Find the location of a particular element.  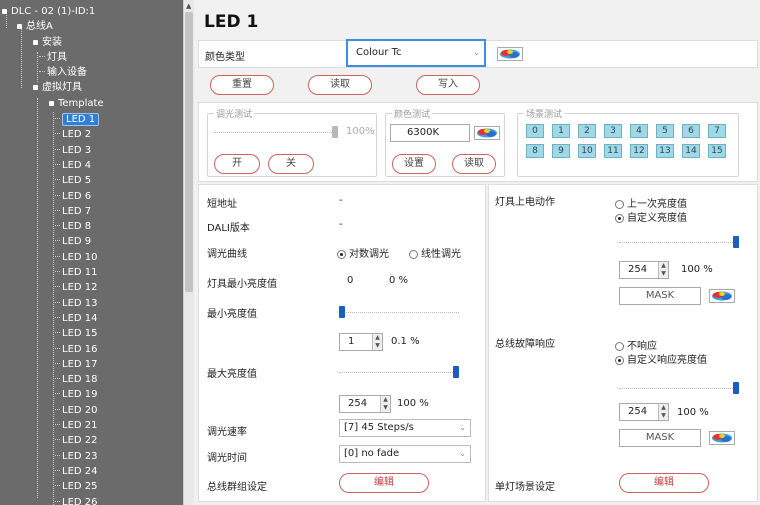

tree-item-led: LED 7 is located at coordinates (73, 211).